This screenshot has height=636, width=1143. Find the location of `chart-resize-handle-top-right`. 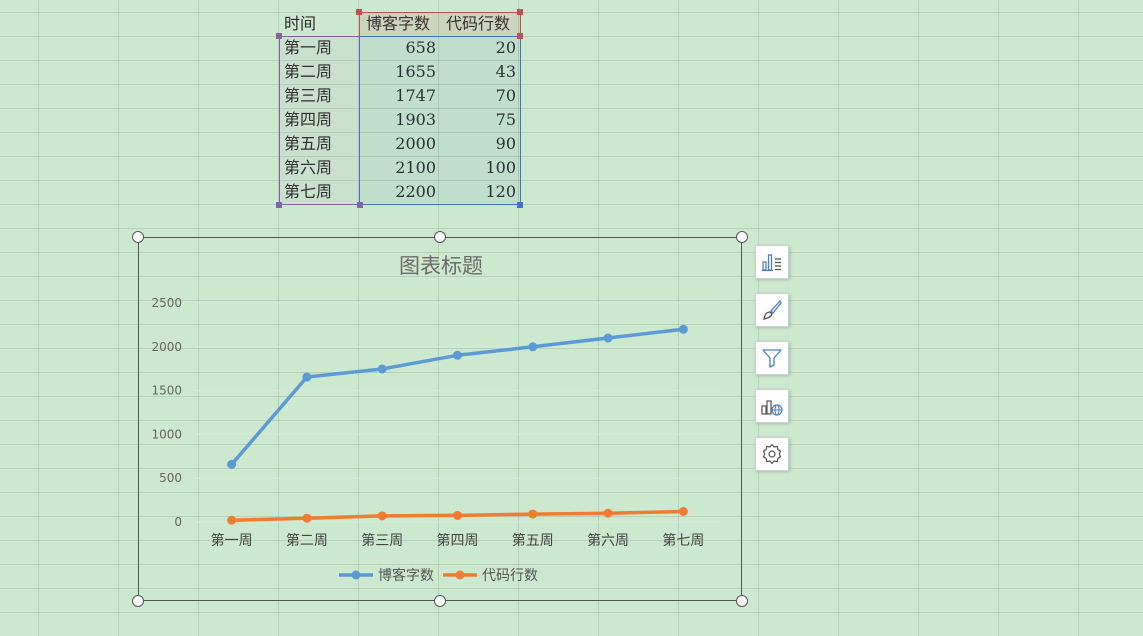

chart-resize-handle-top-right is located at coordinates (742, 237).